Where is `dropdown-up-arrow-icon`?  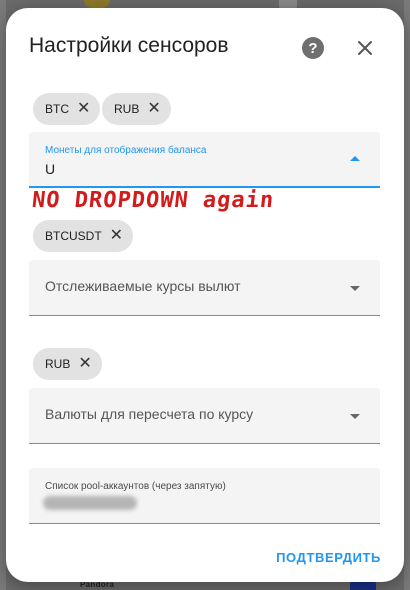 dropdown-up-arrow-icon is located at coordinates (355, 158).